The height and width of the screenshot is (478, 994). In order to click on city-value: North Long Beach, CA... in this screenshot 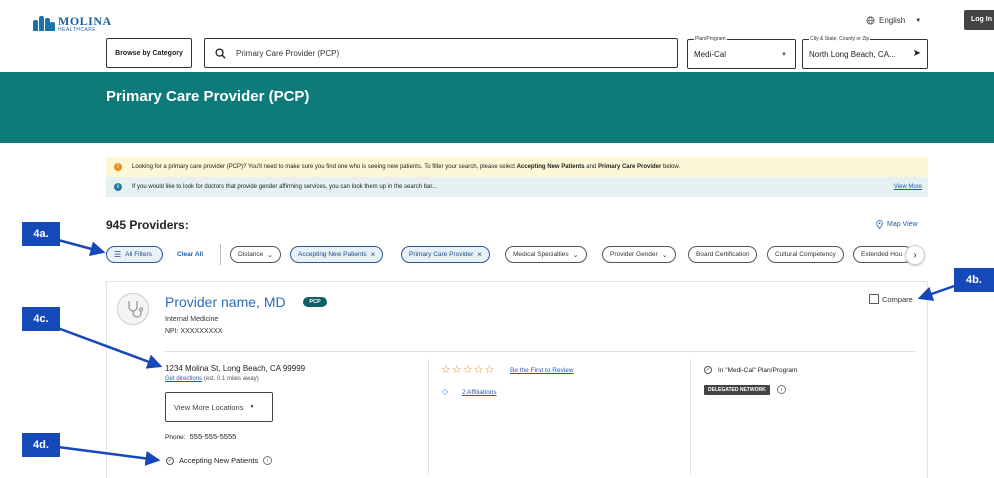, I will do `click(852, 54)`.